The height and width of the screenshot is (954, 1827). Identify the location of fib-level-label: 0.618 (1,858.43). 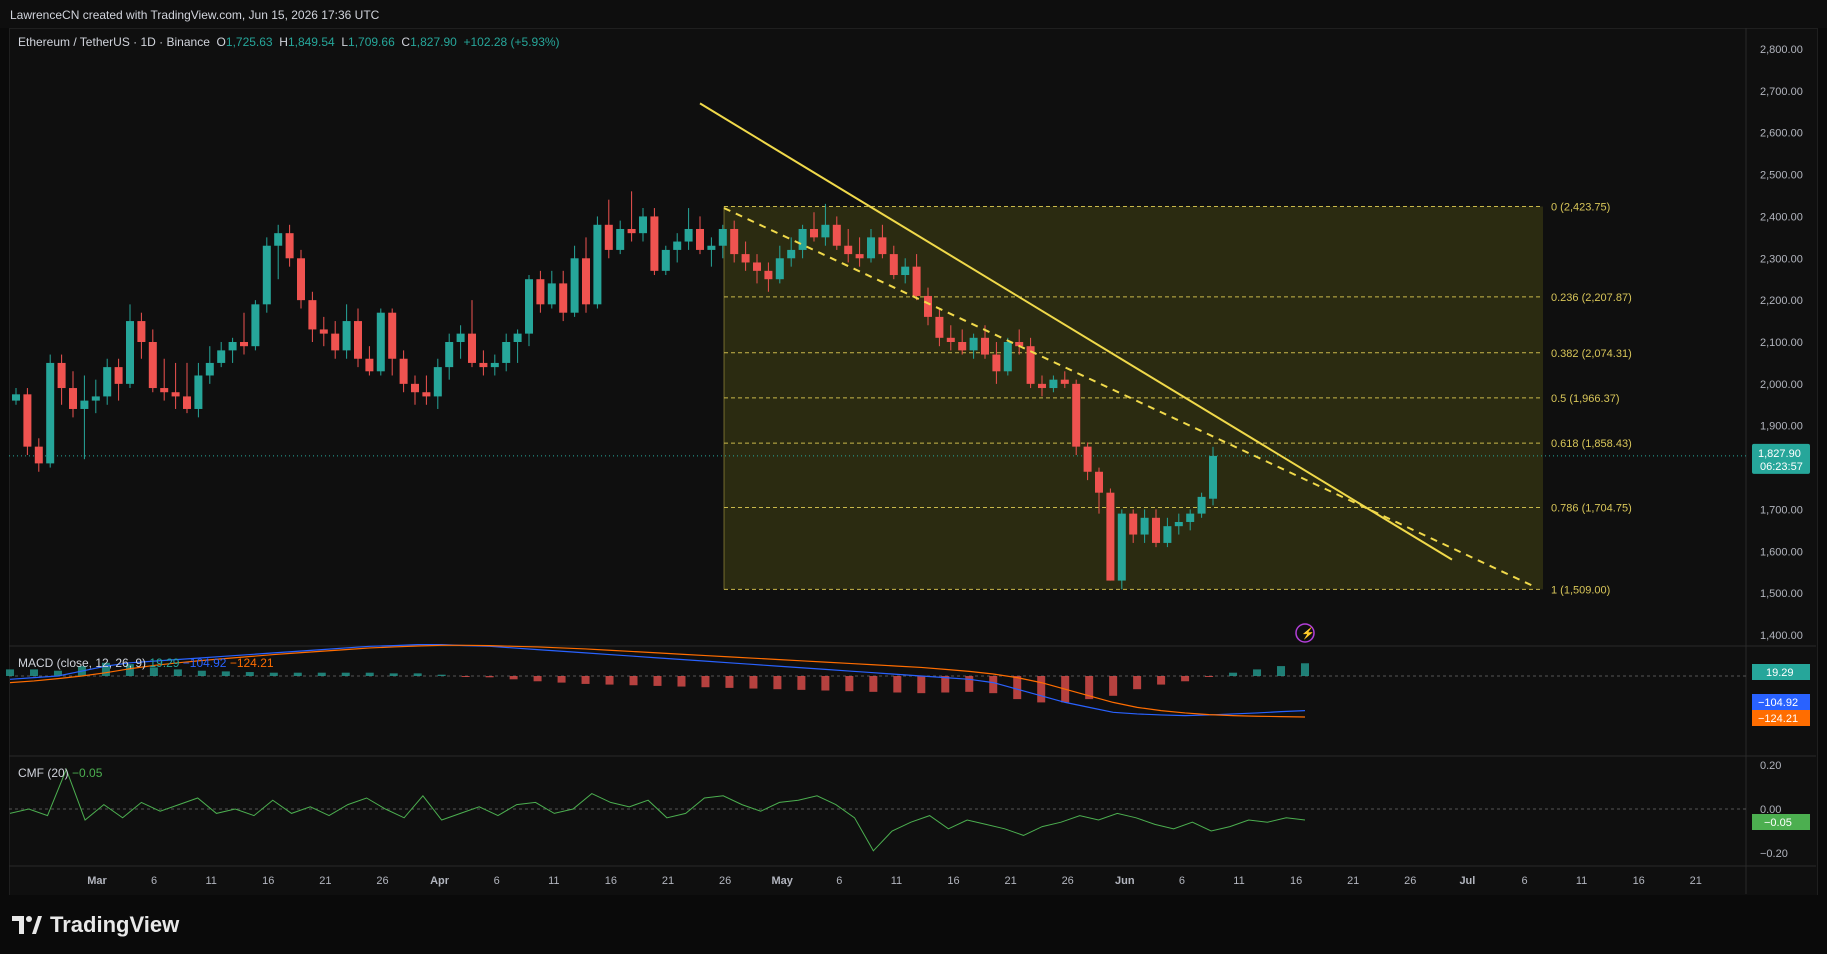
(1591, 444).